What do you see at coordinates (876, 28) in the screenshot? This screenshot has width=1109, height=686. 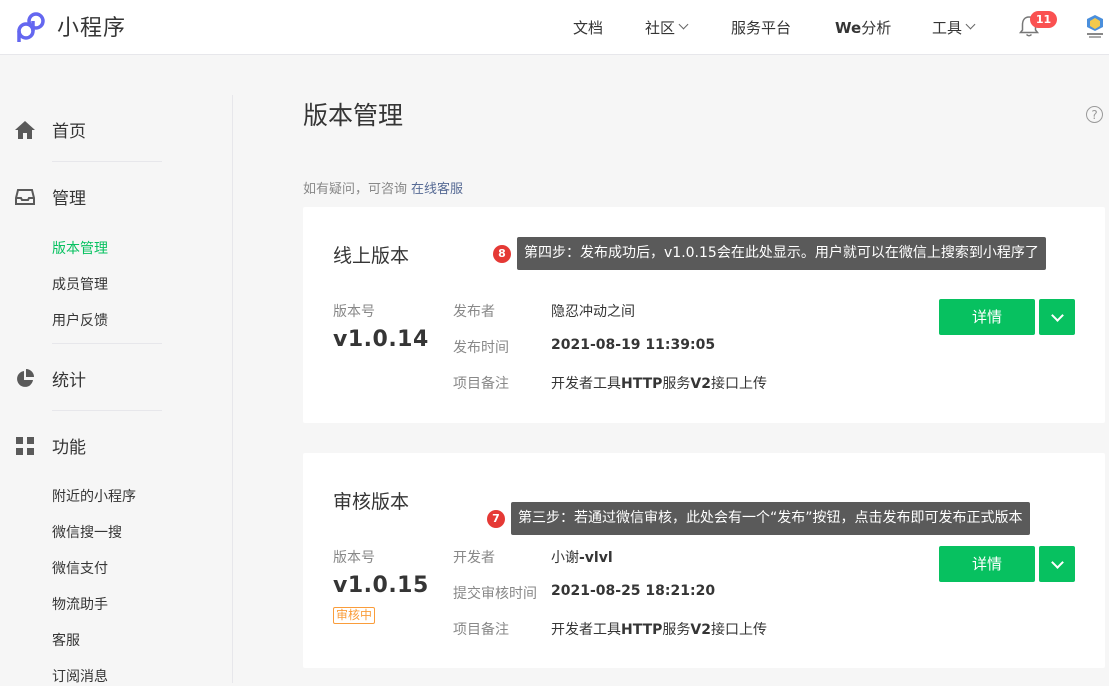 I see `nav-we-suffix: 分析` at bounding box center [876, 28].